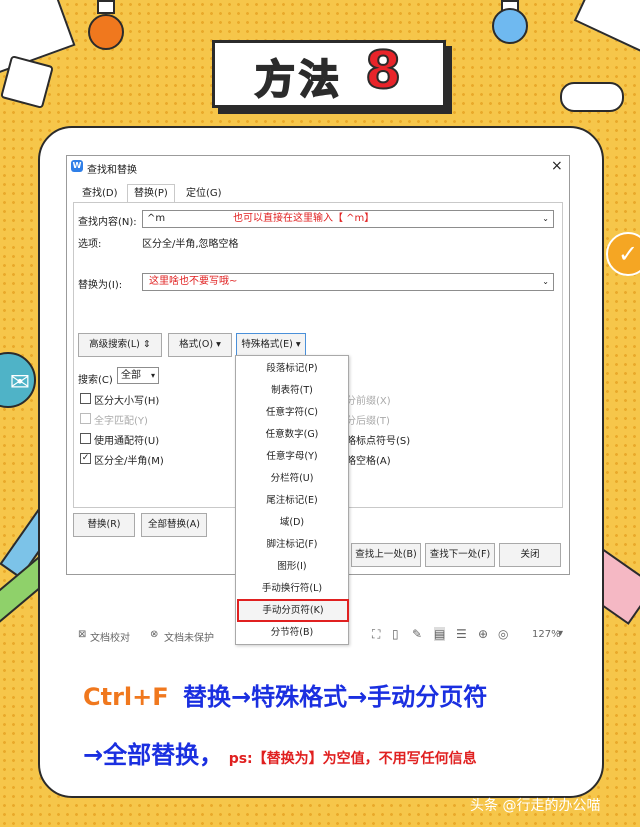  I want to click on ignore-punct-label: 略标点符号(S), so click(378, 441).